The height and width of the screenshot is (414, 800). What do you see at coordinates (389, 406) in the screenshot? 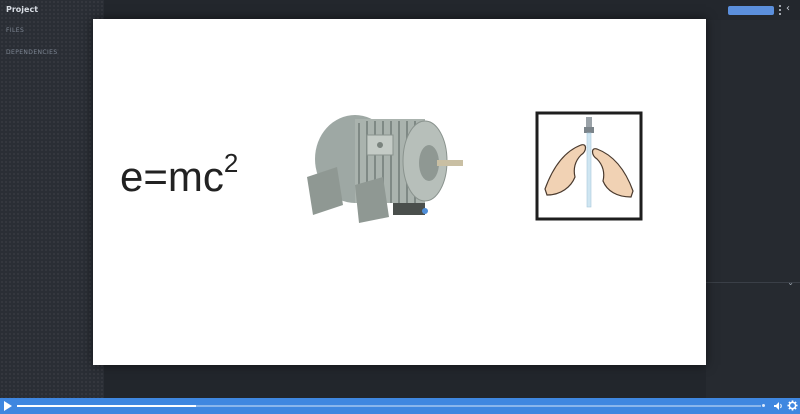
I see `progress-track` at bounding box center [389, 406].